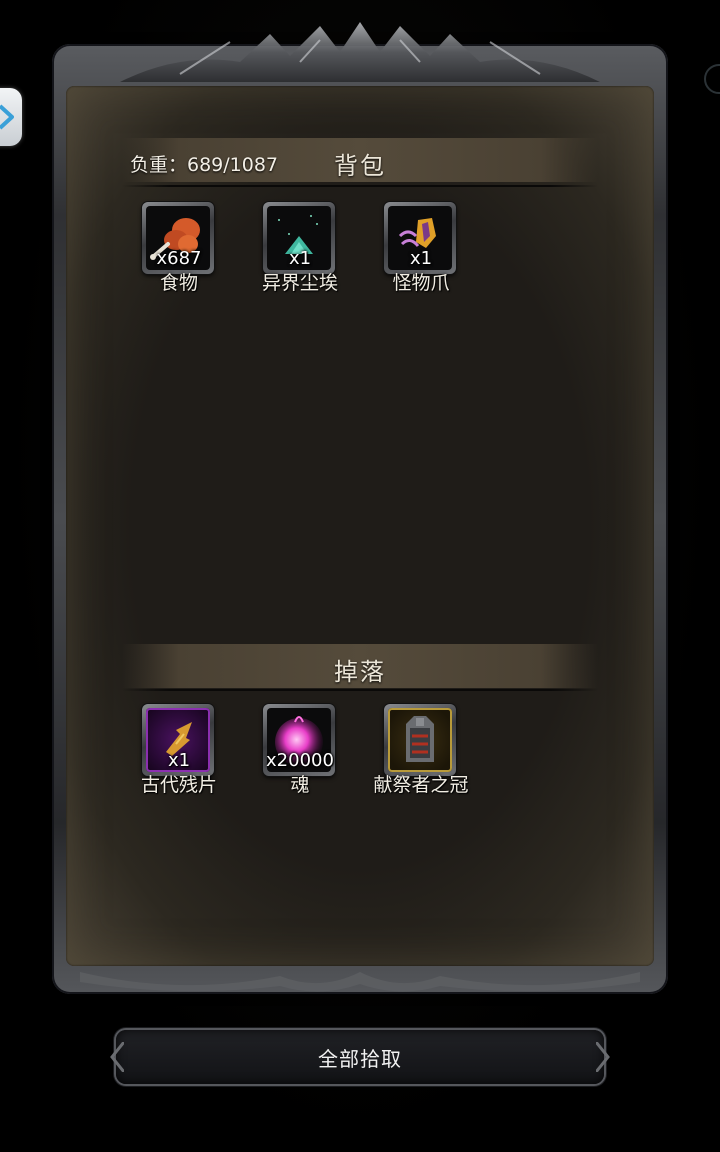  Describe the element at coordinates (204, 165) in the screenshot. I see `weight-capacity: 负重：689/1087` at that location.